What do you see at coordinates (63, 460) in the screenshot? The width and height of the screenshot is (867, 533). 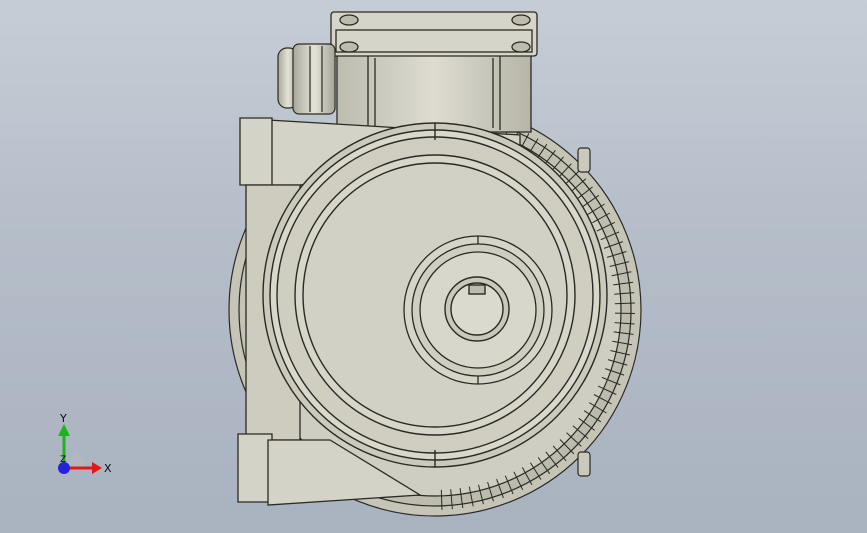 I see `z-axis-label: Z` at bounding box center [63, 460].